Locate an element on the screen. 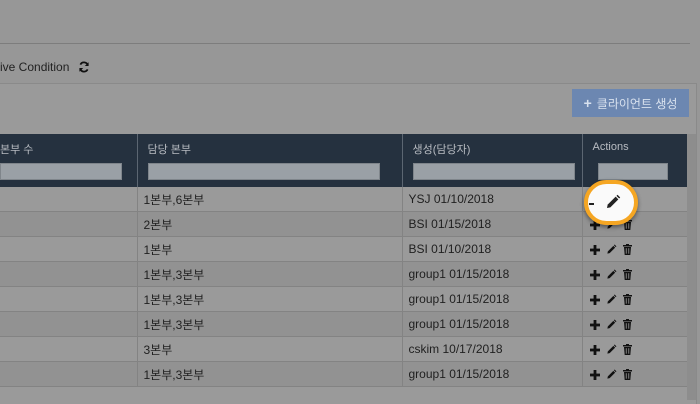  plus-icon: + is located at coordinates (587, 103).